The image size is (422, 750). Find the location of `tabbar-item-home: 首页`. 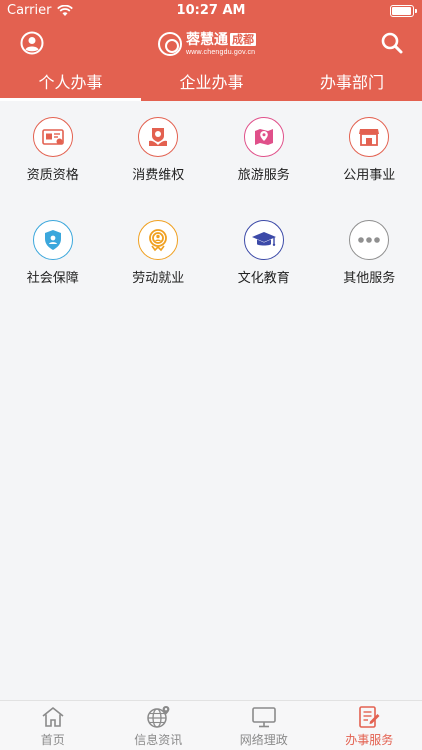

tabbar-item-home: 首页 is located at coordinates (53, 725).